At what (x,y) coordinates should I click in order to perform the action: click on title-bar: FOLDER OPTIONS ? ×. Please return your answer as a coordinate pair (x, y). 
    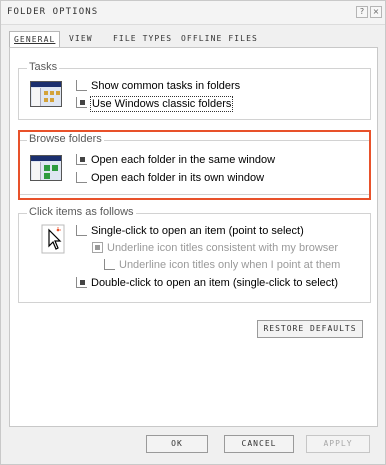
    Looking at the image, I should click on (193, 13).